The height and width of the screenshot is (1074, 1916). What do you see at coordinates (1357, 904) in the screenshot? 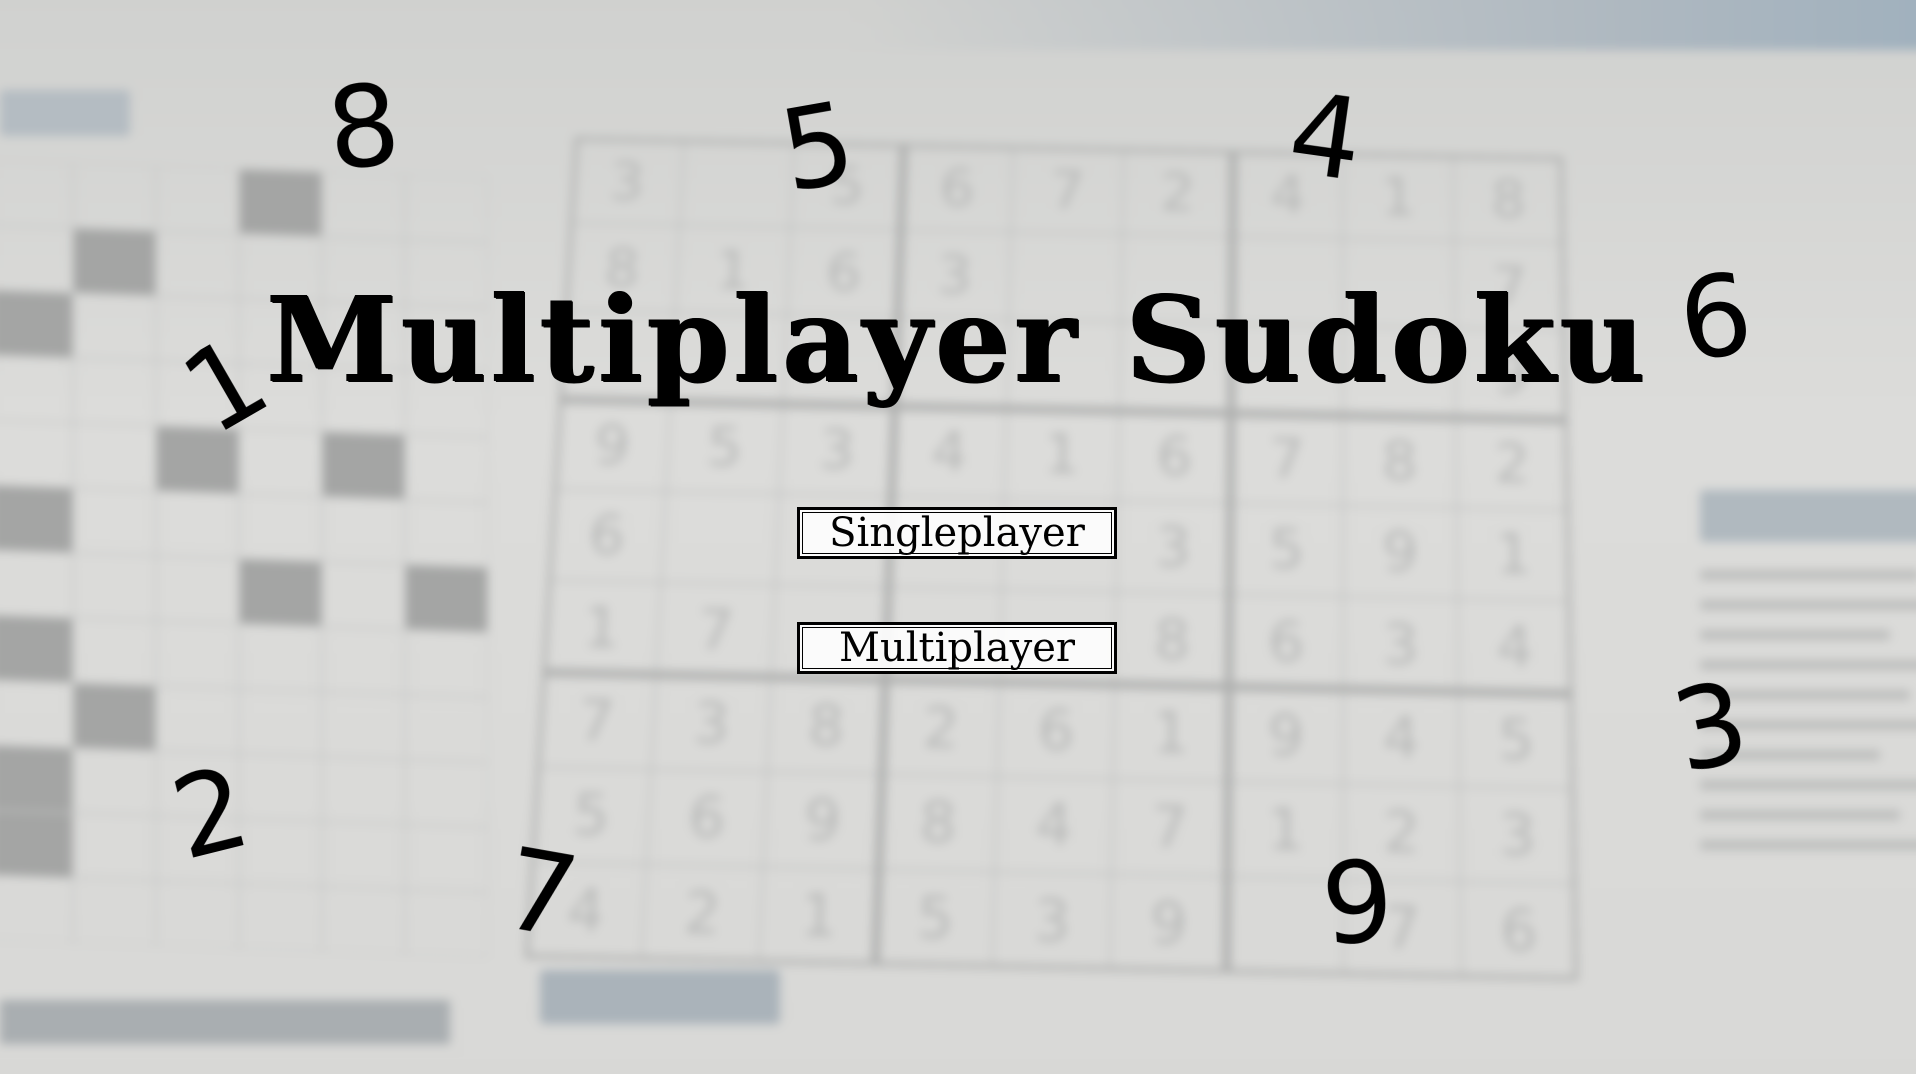
I see `floating-digit-9: 9` at bounding box center [1357, 904].